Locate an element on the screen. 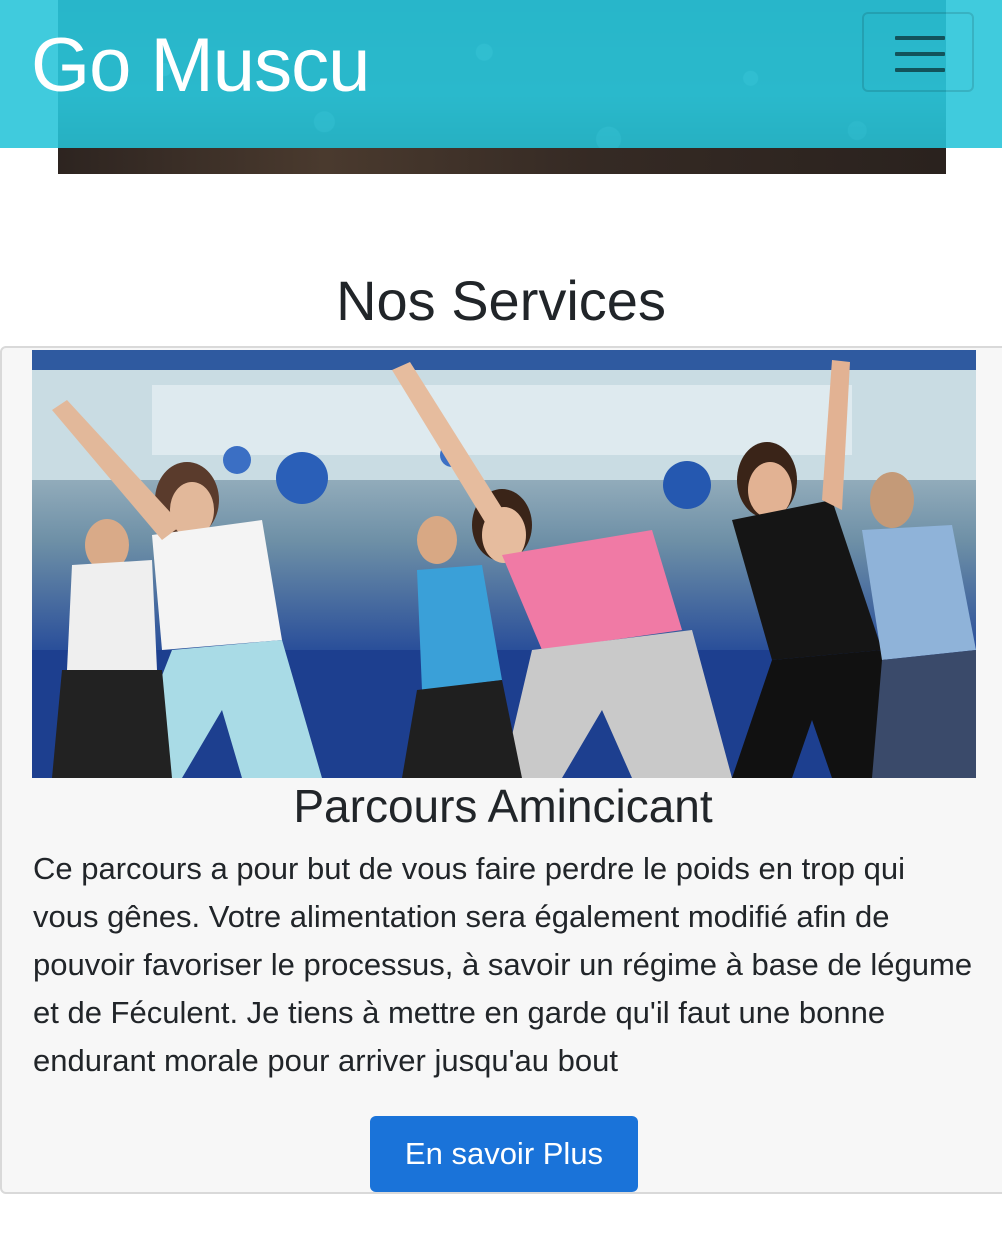  service-card-title: Parcours Amincicant is located at coordinates (503, 806).